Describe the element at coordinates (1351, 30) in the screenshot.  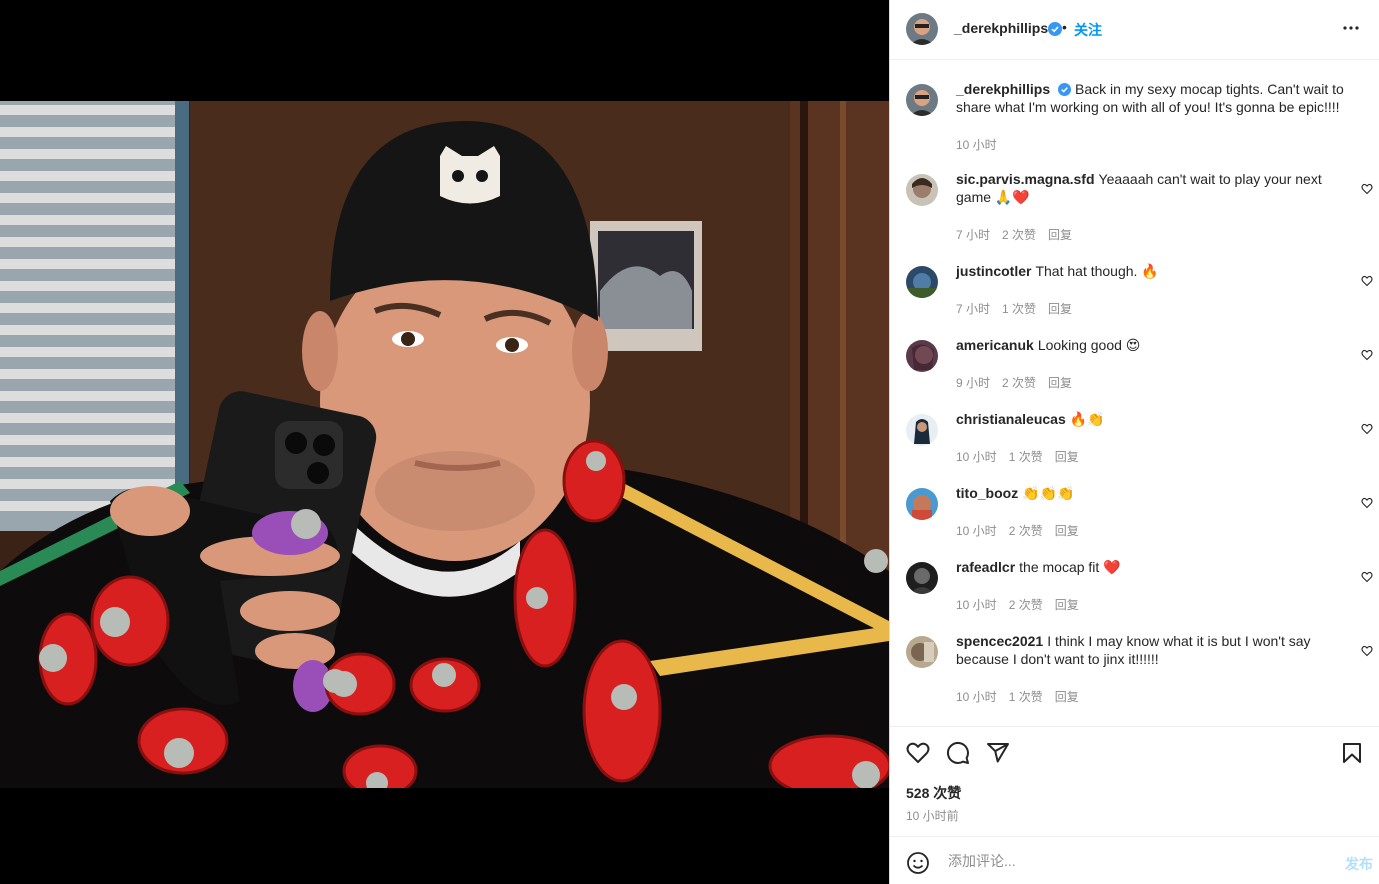
I see `more-icon` at that location.